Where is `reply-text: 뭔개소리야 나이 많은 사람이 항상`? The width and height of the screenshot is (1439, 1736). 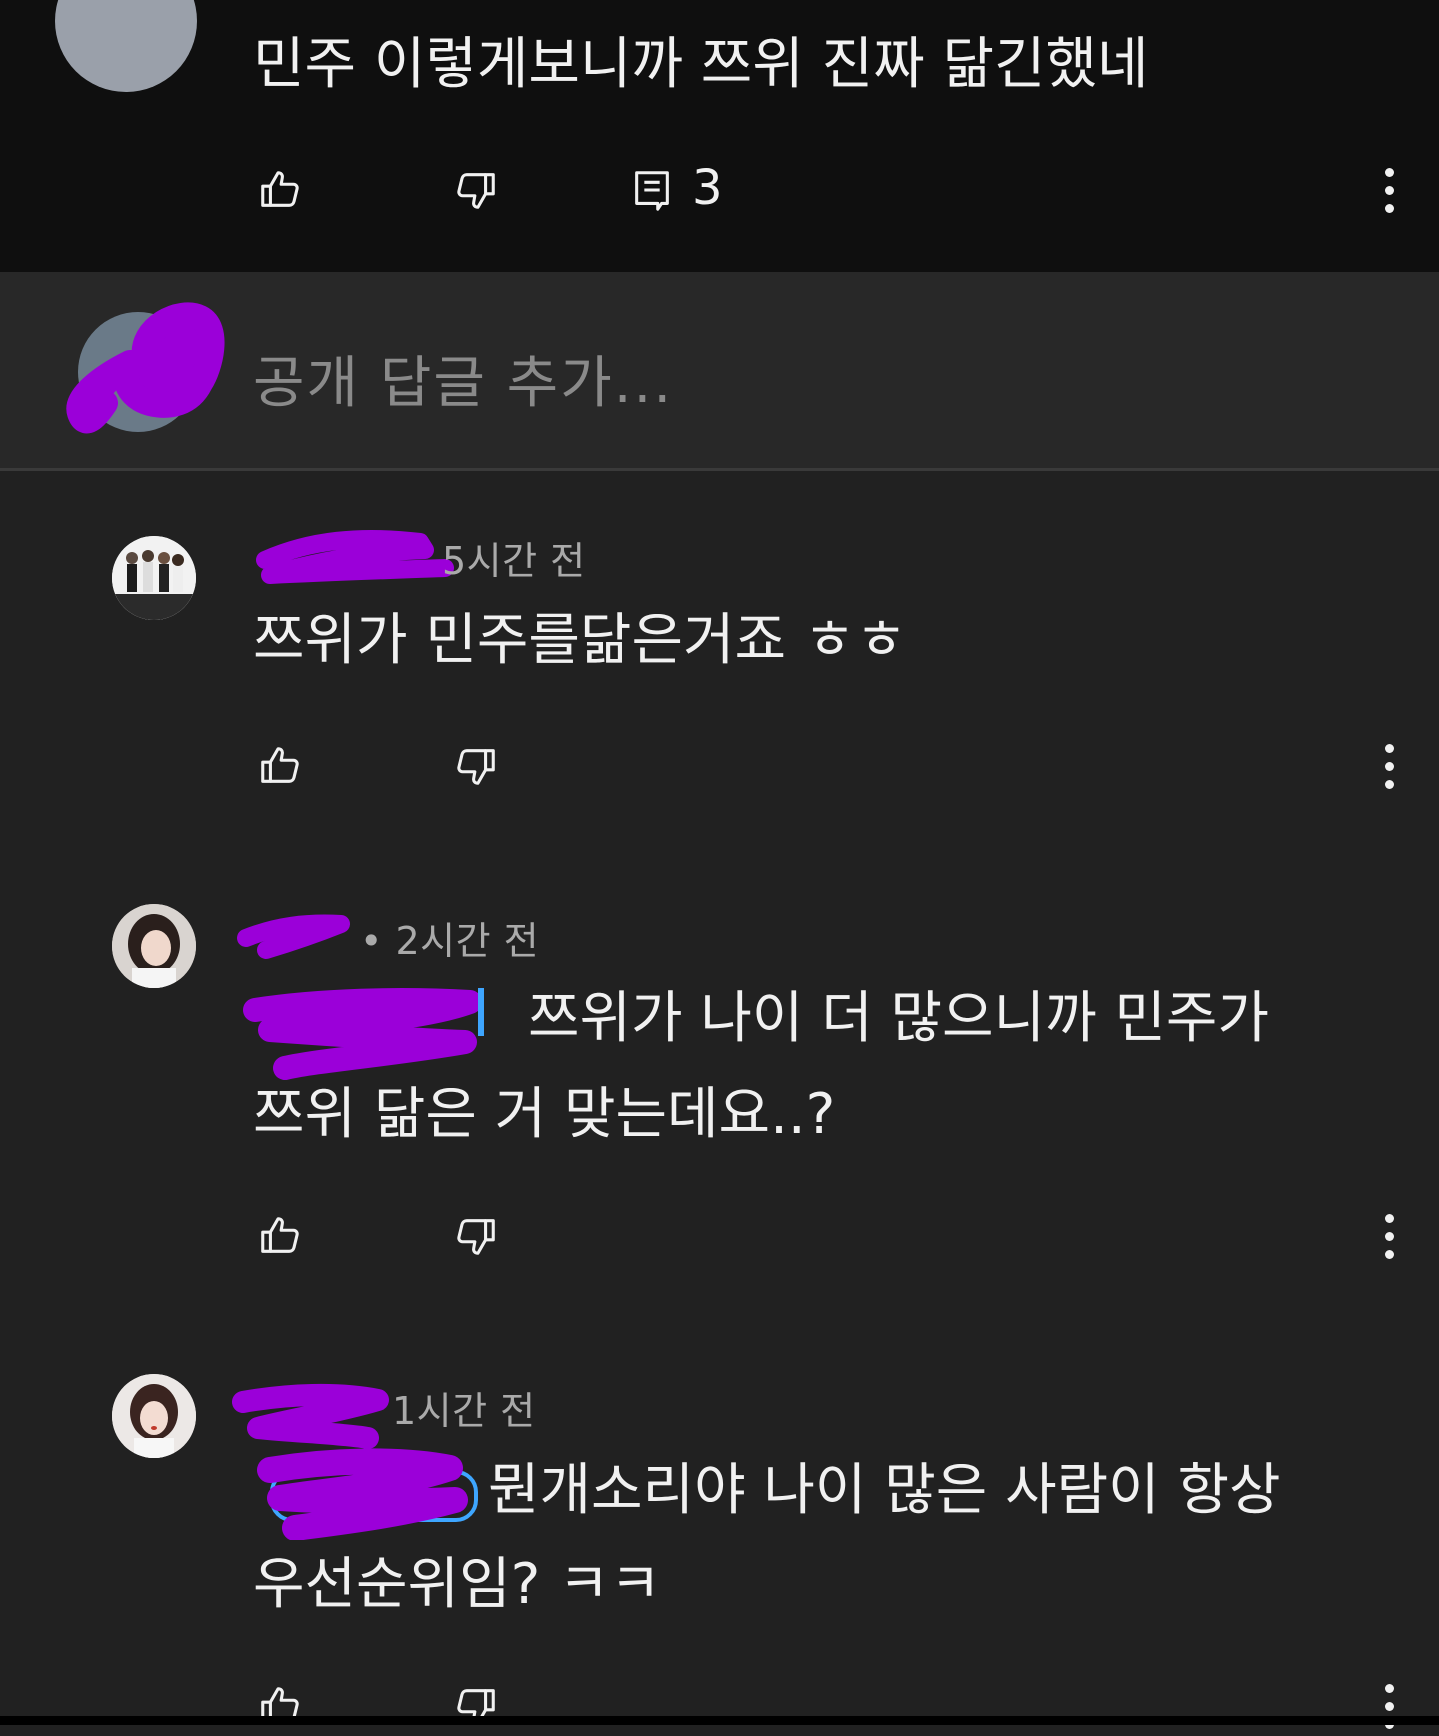 reply-text: 뭔개소리야 나이 많은 사람이 항상 is located at coordinates (884, 1490).